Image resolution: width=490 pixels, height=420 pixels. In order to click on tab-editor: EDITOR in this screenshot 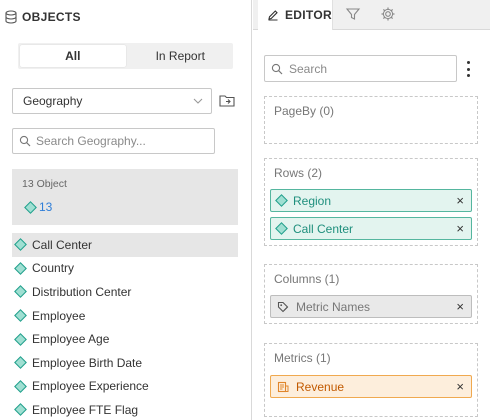, I will do `click(295, 15)`.